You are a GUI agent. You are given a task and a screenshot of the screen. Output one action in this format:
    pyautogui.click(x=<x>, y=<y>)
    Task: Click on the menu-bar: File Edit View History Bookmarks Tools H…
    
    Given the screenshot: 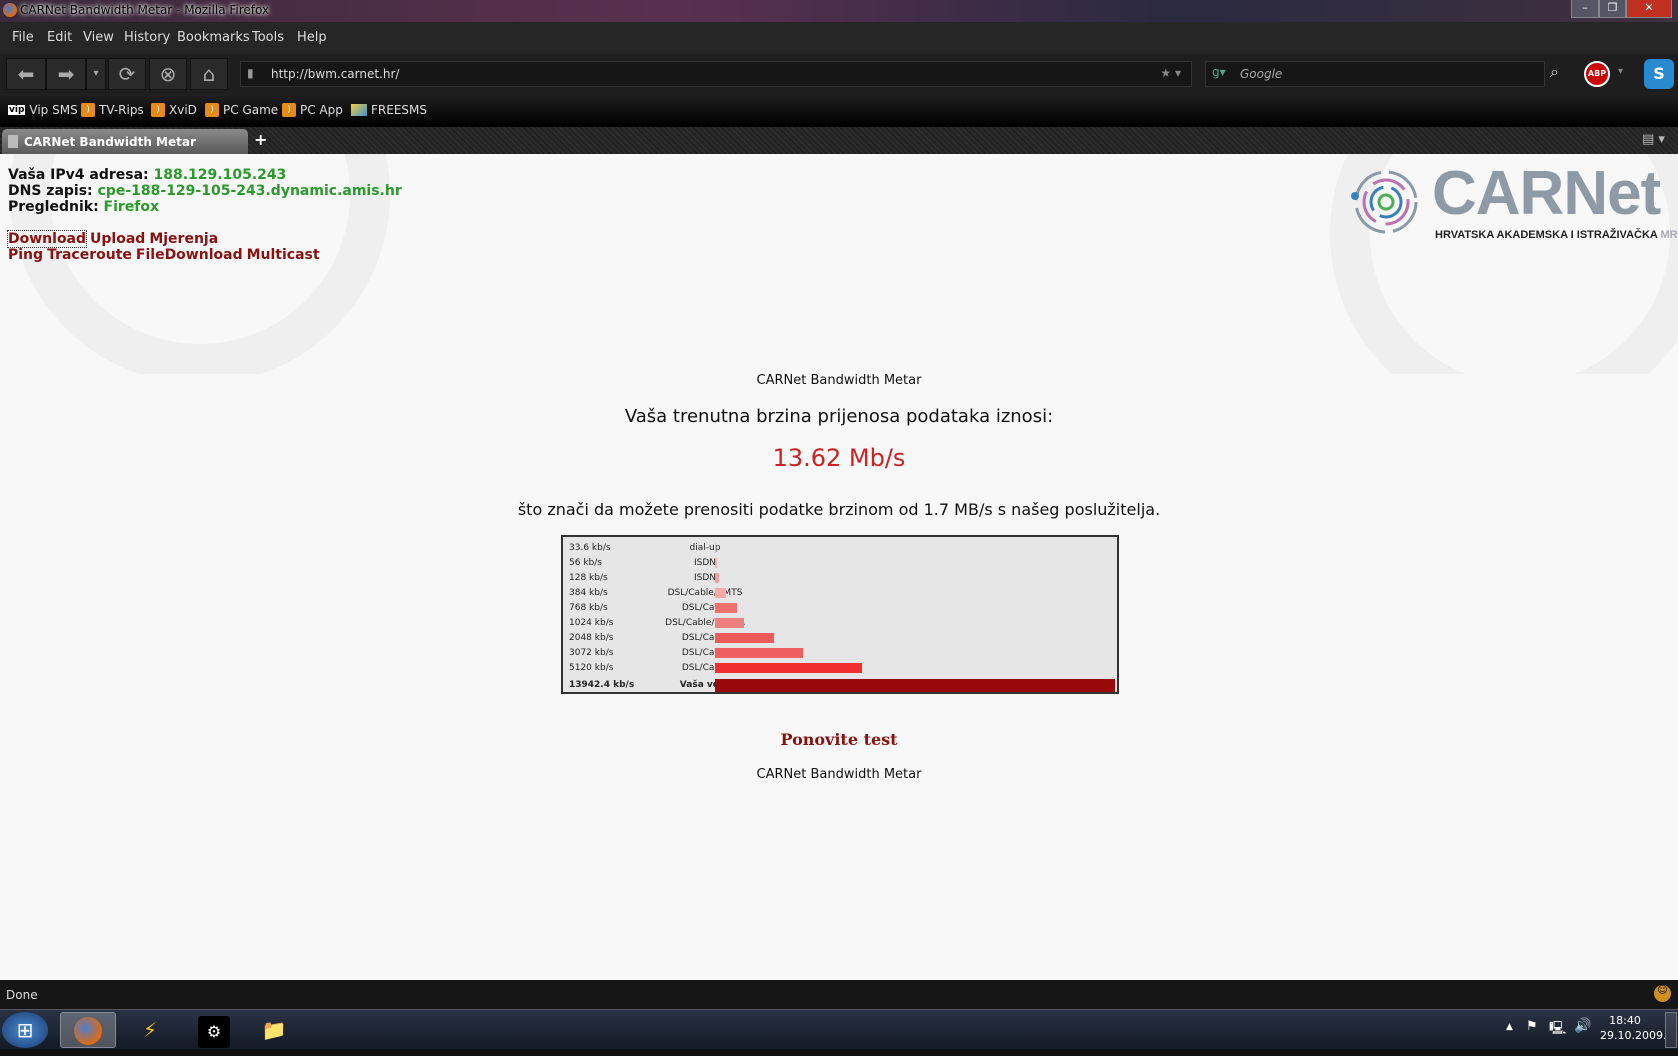 What is the action you would take?
    pyautogui.click(x=839, y=38)
    